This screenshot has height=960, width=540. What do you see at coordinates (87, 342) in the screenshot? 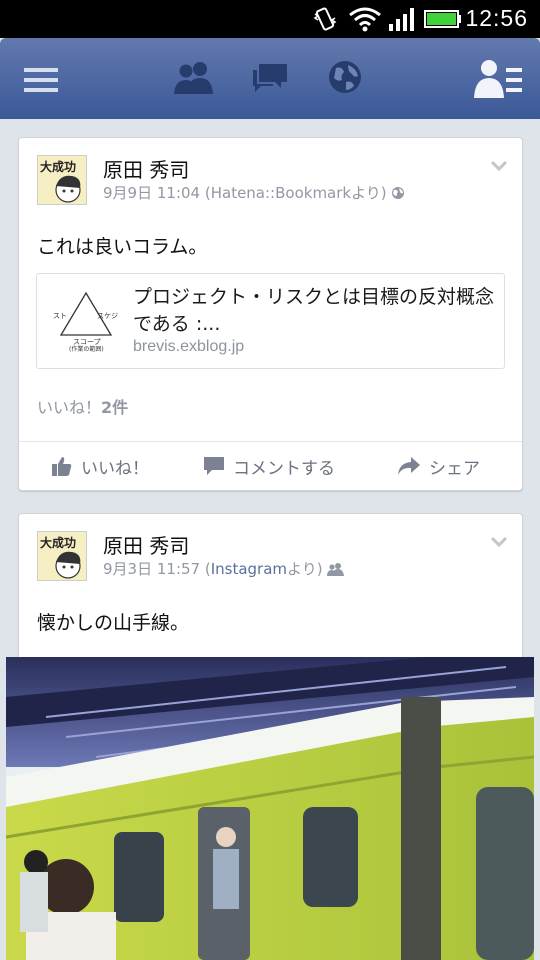
I see `svg-text: スコープ` at bounding box center [87, 342].